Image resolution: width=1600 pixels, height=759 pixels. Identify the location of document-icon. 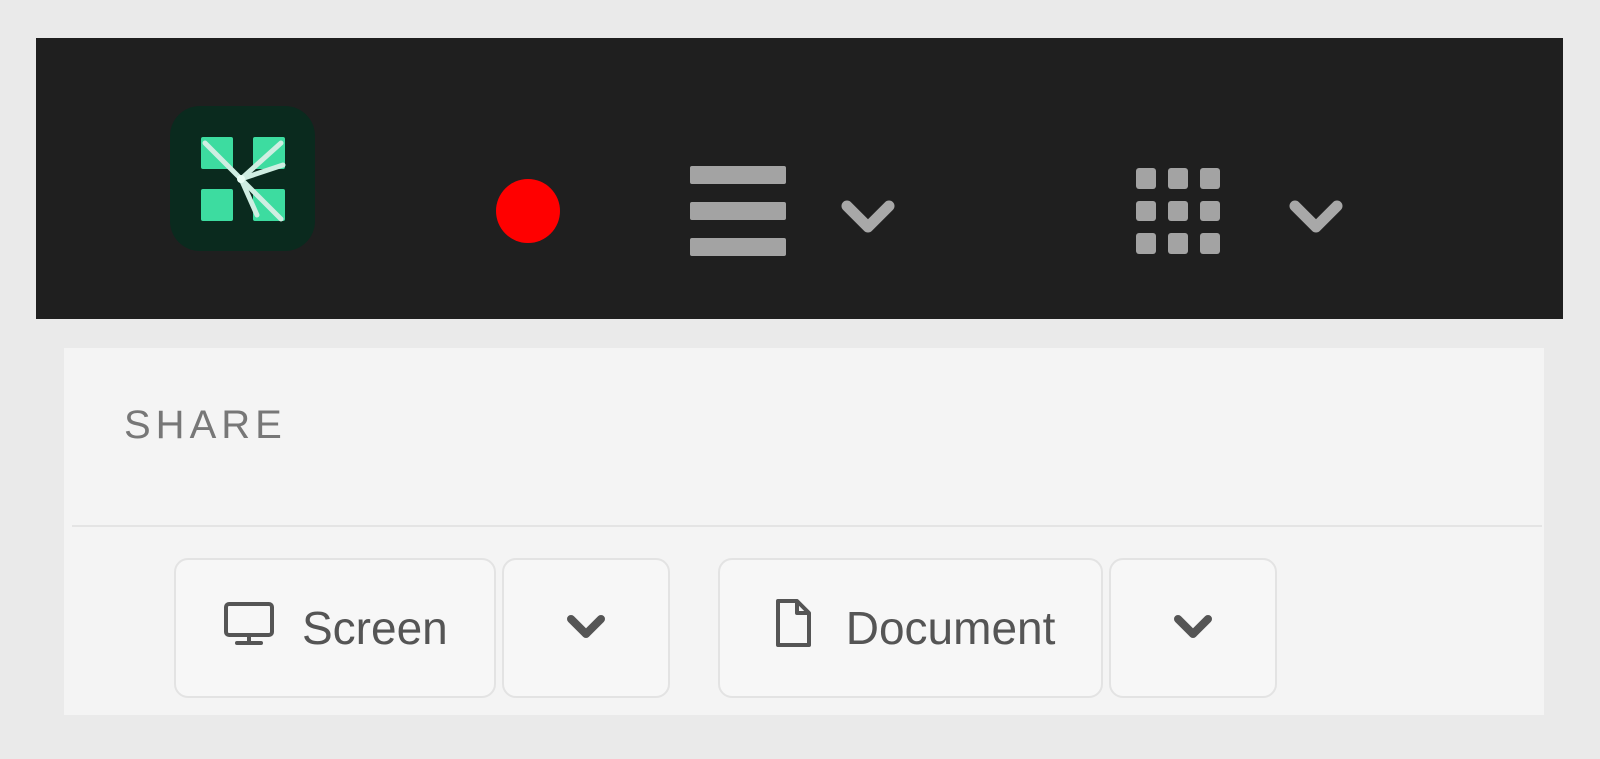
(793, 628).